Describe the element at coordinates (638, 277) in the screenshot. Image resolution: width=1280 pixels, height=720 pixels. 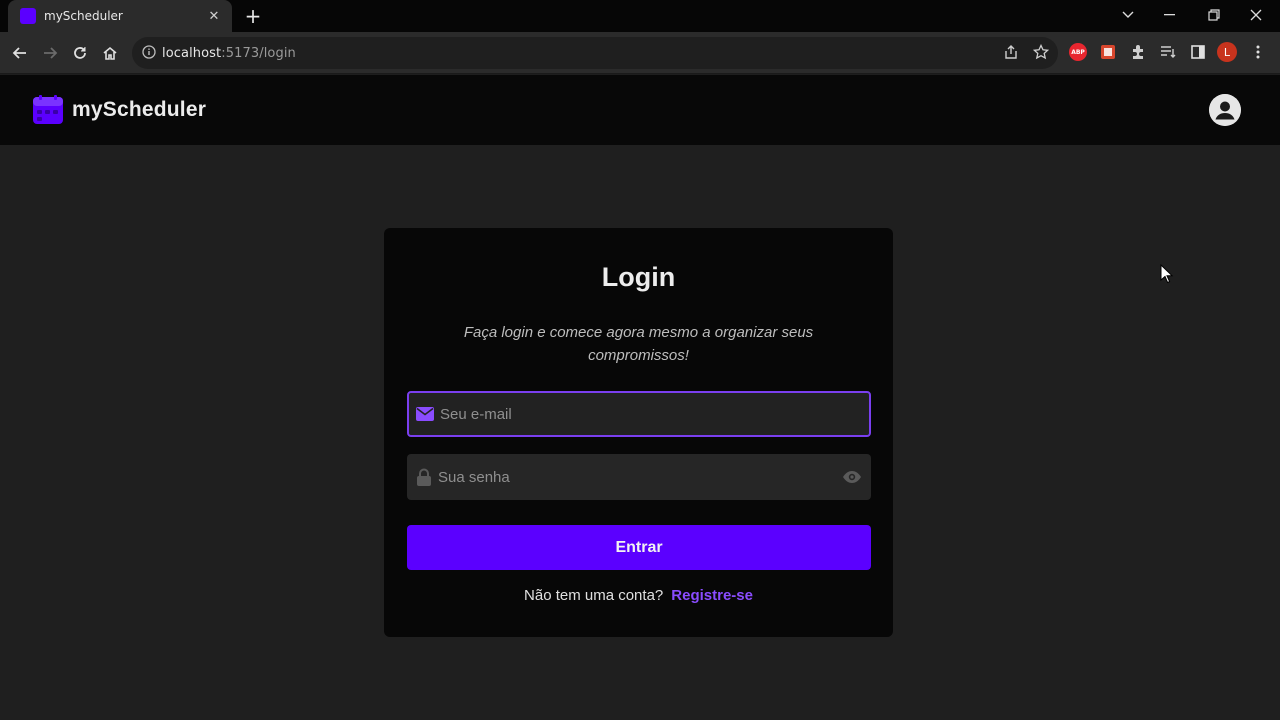
I see `page-title: Login` at that location.